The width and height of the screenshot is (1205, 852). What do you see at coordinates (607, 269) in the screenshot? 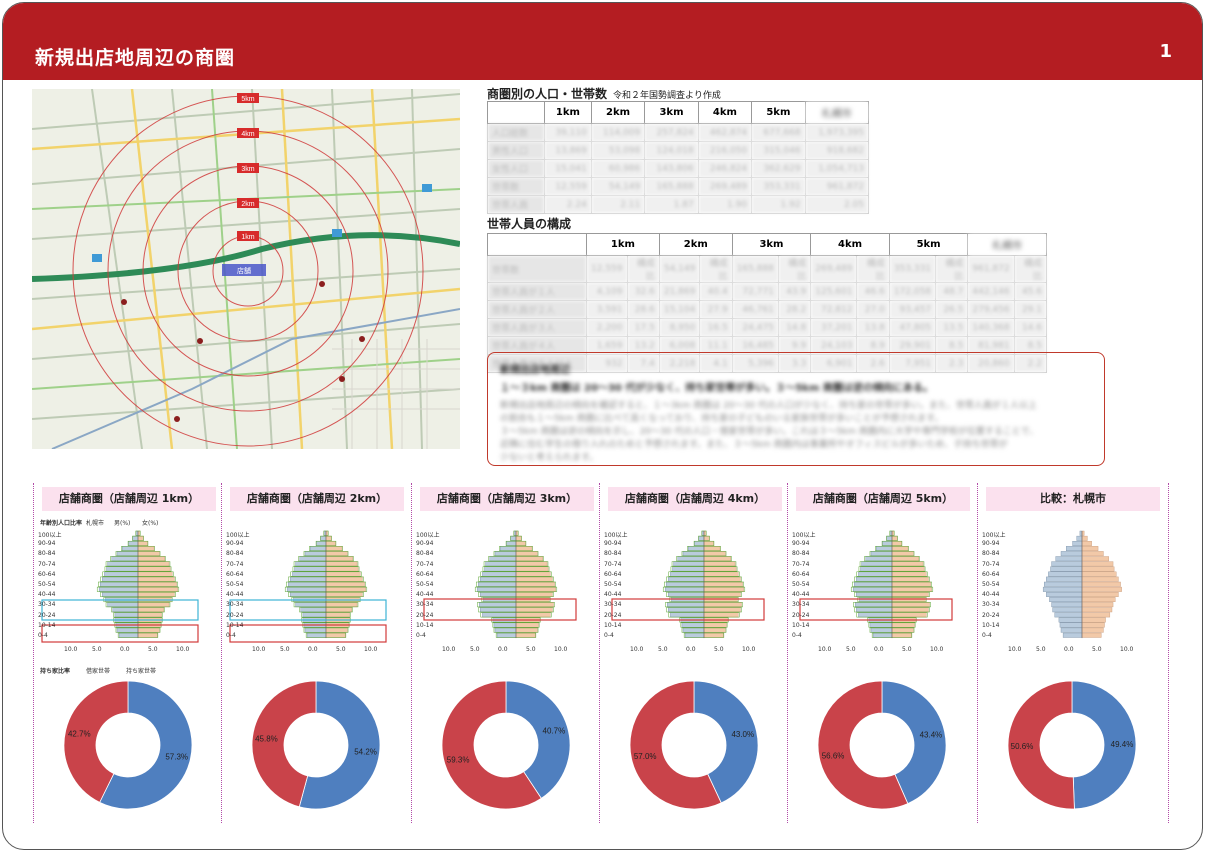
I see `household-table-cell: 12,559` at bounding box center [607, 269].